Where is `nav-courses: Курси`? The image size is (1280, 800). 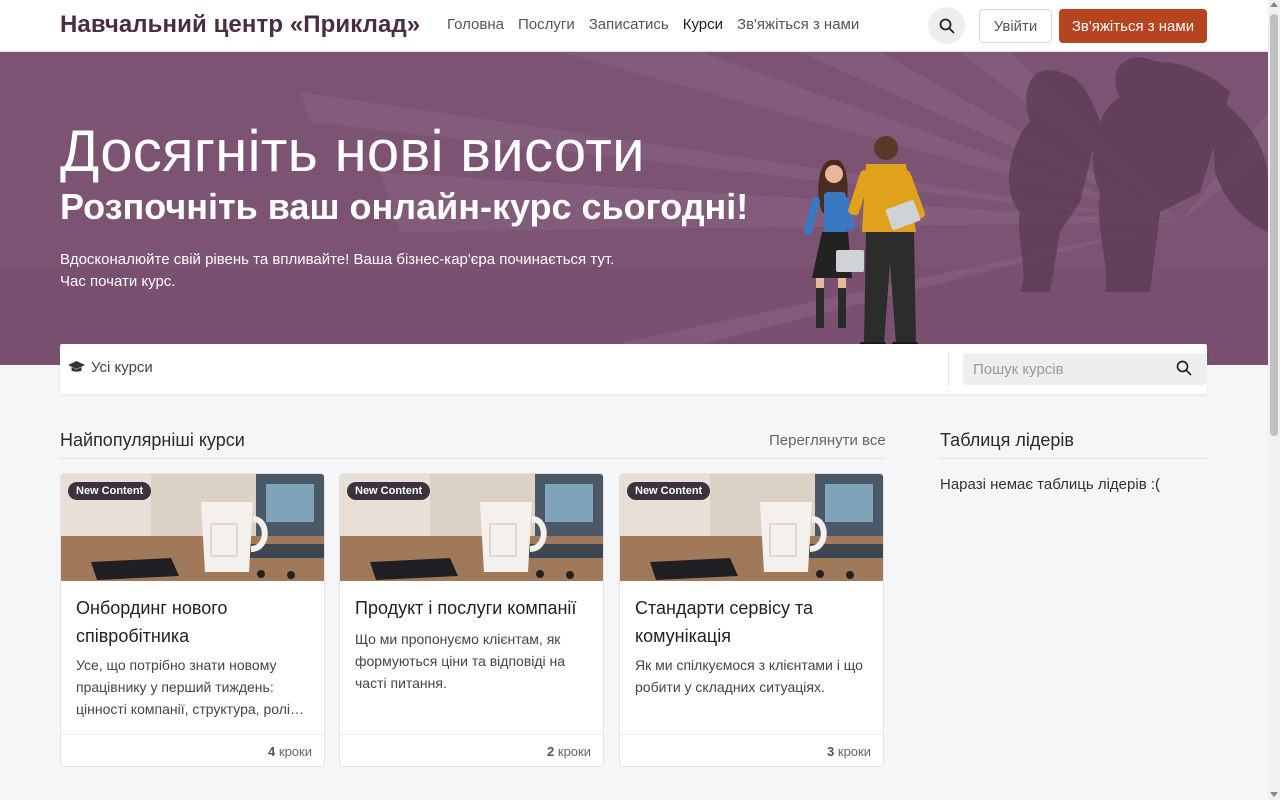 nav-courses: Курси is located at coordinates (703, 24).